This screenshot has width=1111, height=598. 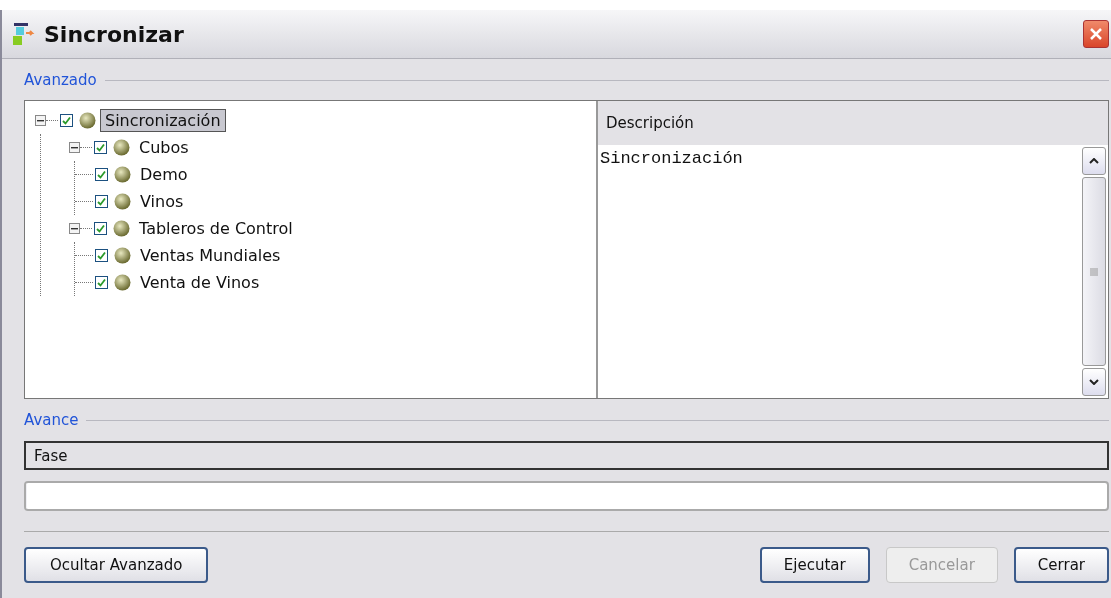 I want to click on scroll-up-button, so click(x=1094, y=161).